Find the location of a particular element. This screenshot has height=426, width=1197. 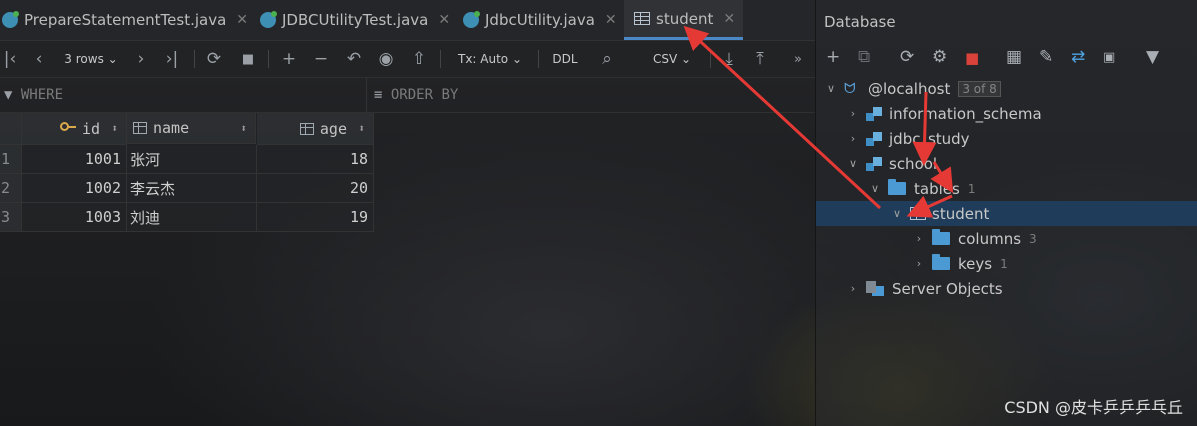

tree-node-table-student: ∨ student is located at coordinates (1006, 213).